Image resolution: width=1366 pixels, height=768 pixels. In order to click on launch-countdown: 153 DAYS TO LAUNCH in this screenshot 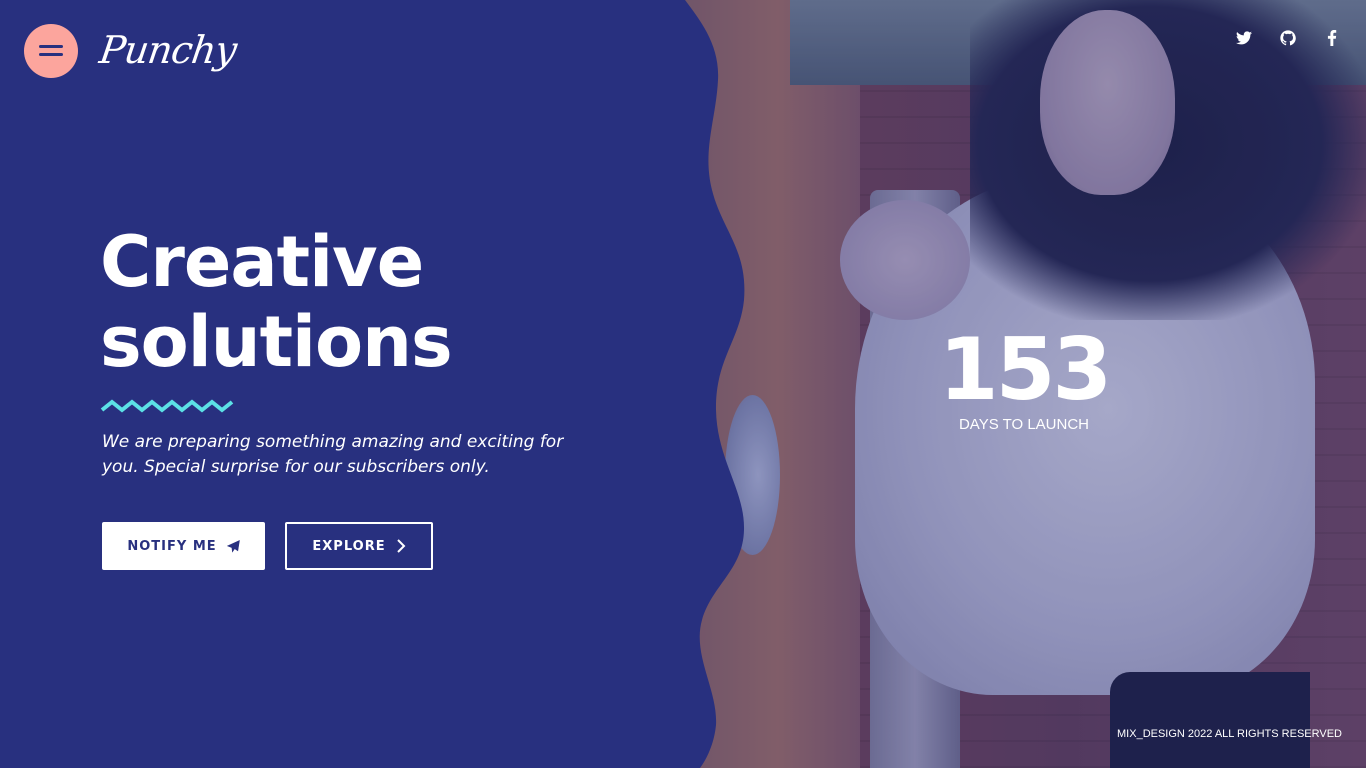, I will do `click(1024, 377)`.